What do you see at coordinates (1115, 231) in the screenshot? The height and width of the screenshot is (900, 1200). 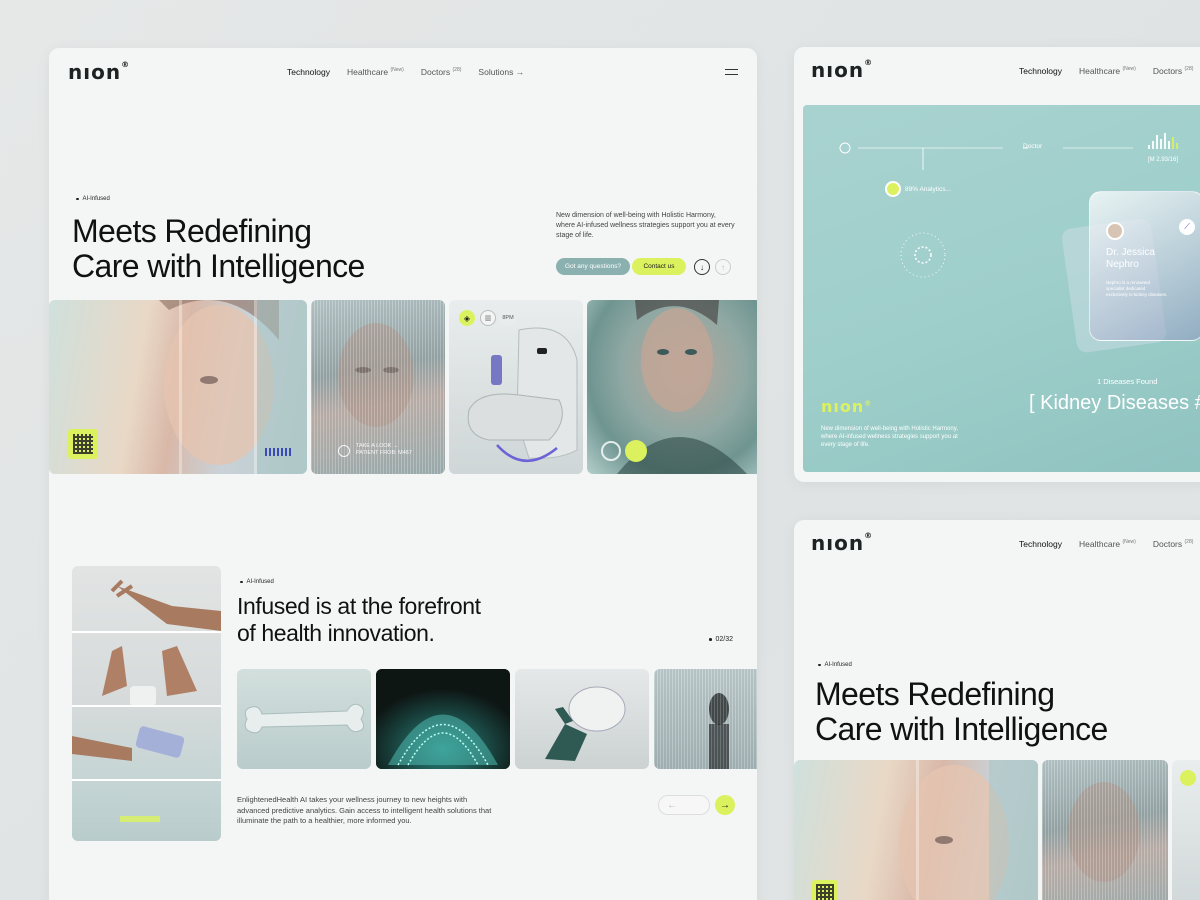 I see `doctor-avatar` at bounding box center [1115, 231].